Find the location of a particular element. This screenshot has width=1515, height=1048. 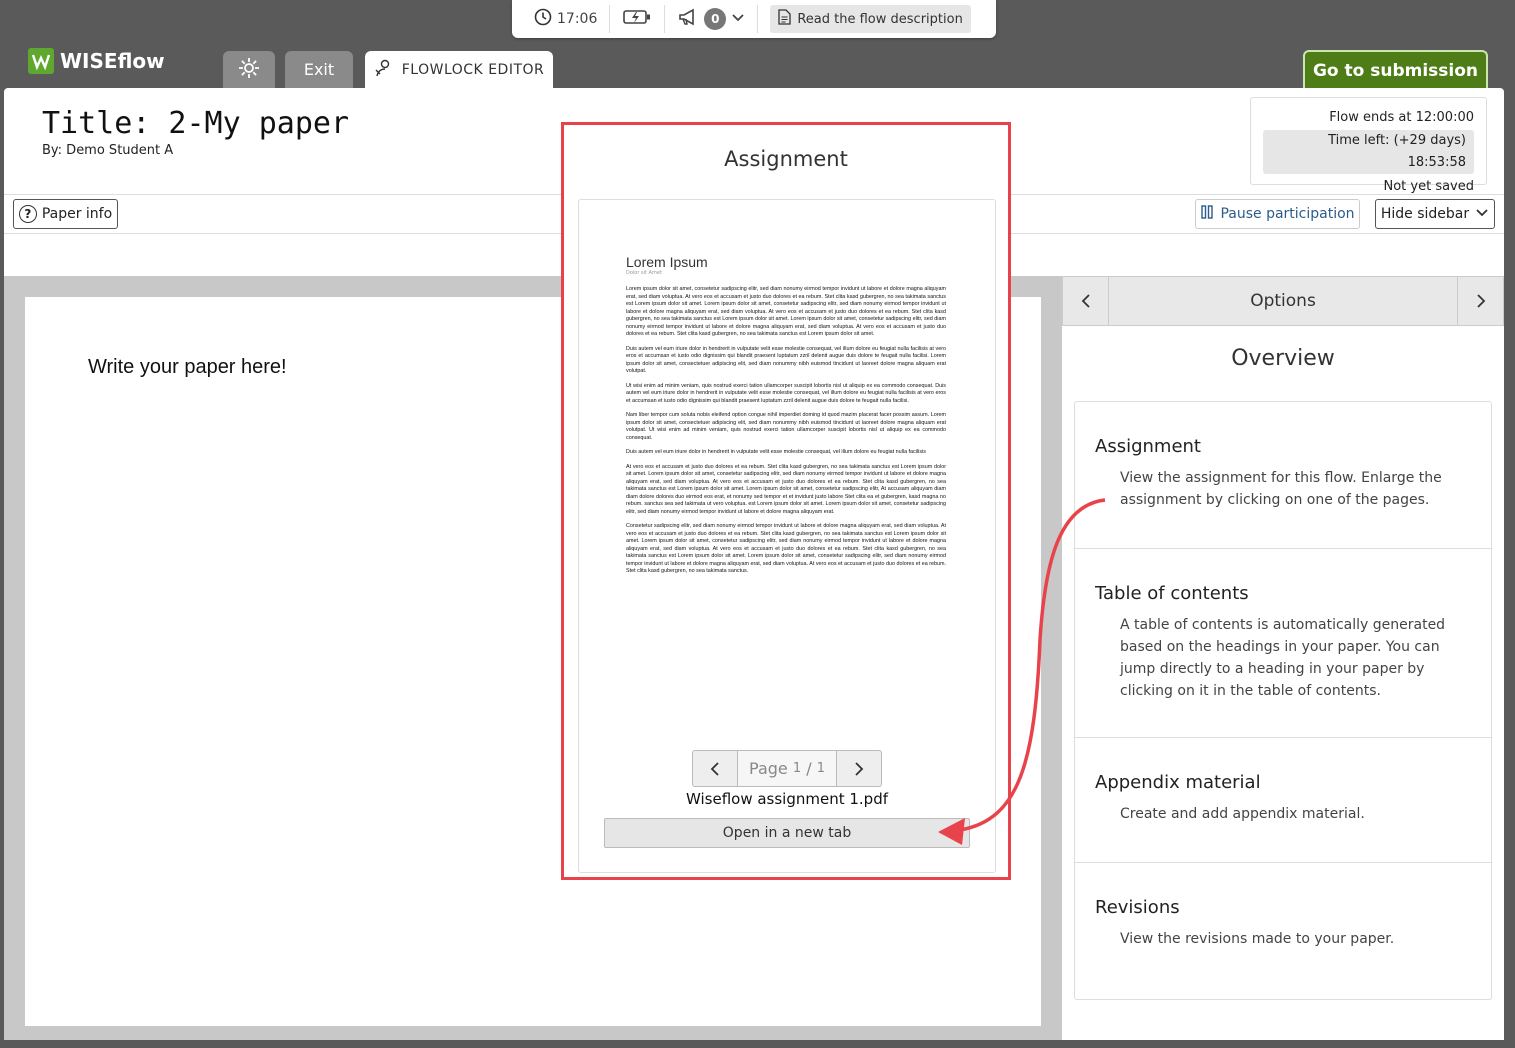

next-page-button is located at coordinates (858, 768).